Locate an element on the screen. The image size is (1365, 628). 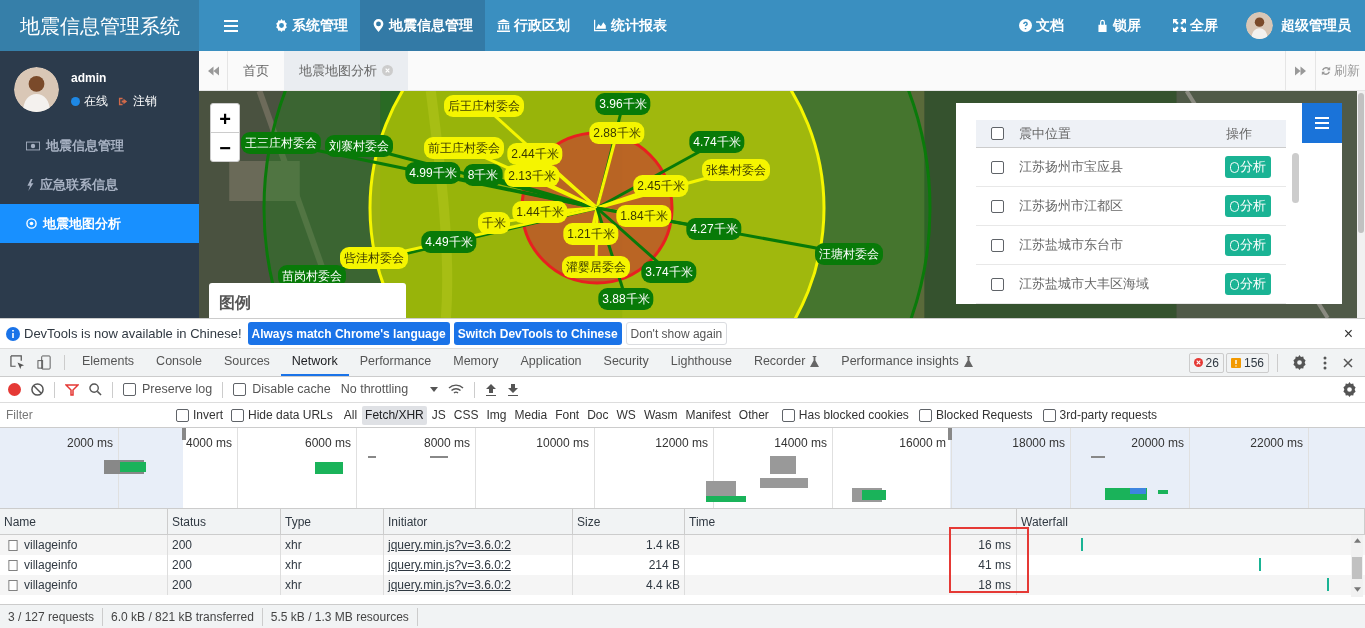
devtools-tab: Console is located at coordinates (179, 362).